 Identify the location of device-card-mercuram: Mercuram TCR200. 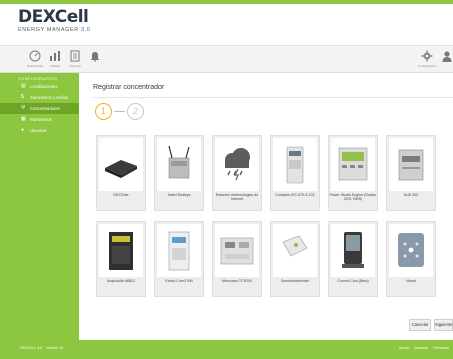
(237, 259).